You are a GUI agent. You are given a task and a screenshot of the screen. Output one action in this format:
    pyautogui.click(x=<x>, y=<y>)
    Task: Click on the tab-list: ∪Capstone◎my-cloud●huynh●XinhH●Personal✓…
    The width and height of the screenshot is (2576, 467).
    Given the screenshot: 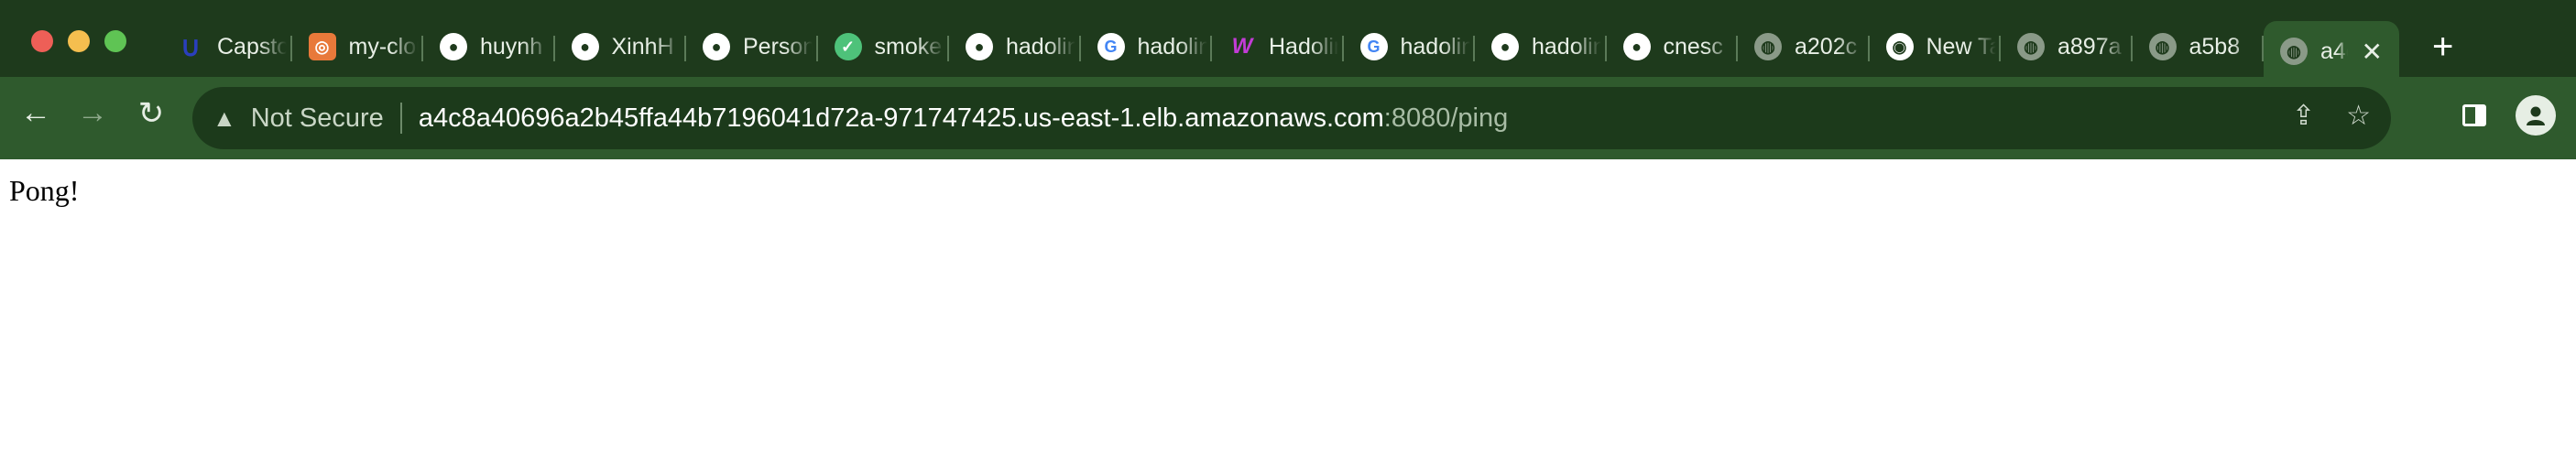 What is the action you would take?
    pyautogui.click(x=1306, y=48)
    